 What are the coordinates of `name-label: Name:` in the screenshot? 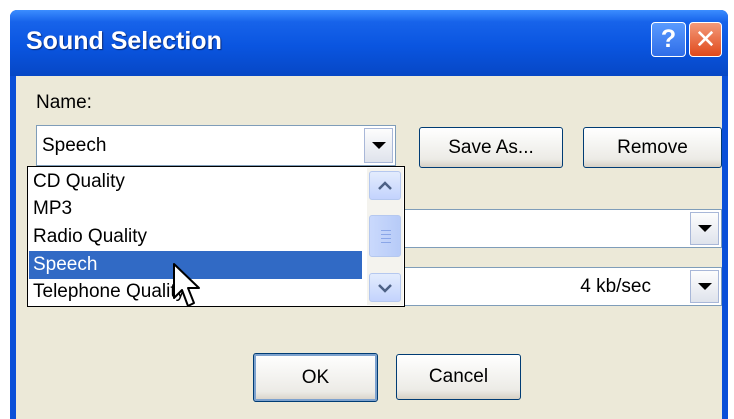 It's located at (64, 102).